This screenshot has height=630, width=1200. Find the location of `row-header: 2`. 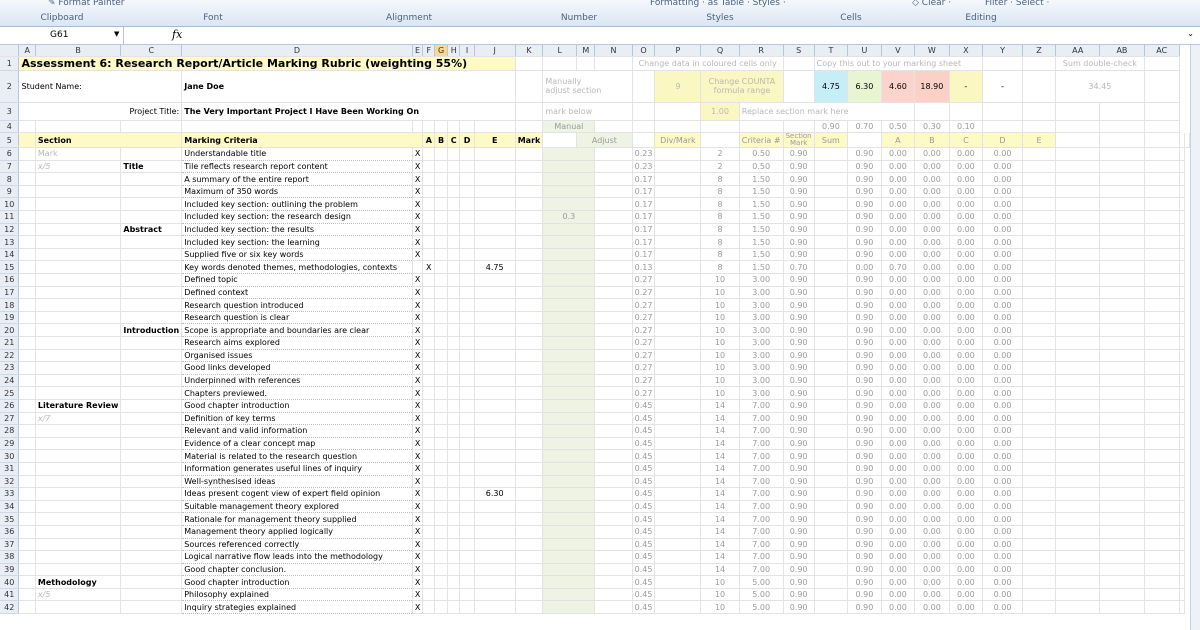

row-header: 2 is located at coordinates (10, 86).